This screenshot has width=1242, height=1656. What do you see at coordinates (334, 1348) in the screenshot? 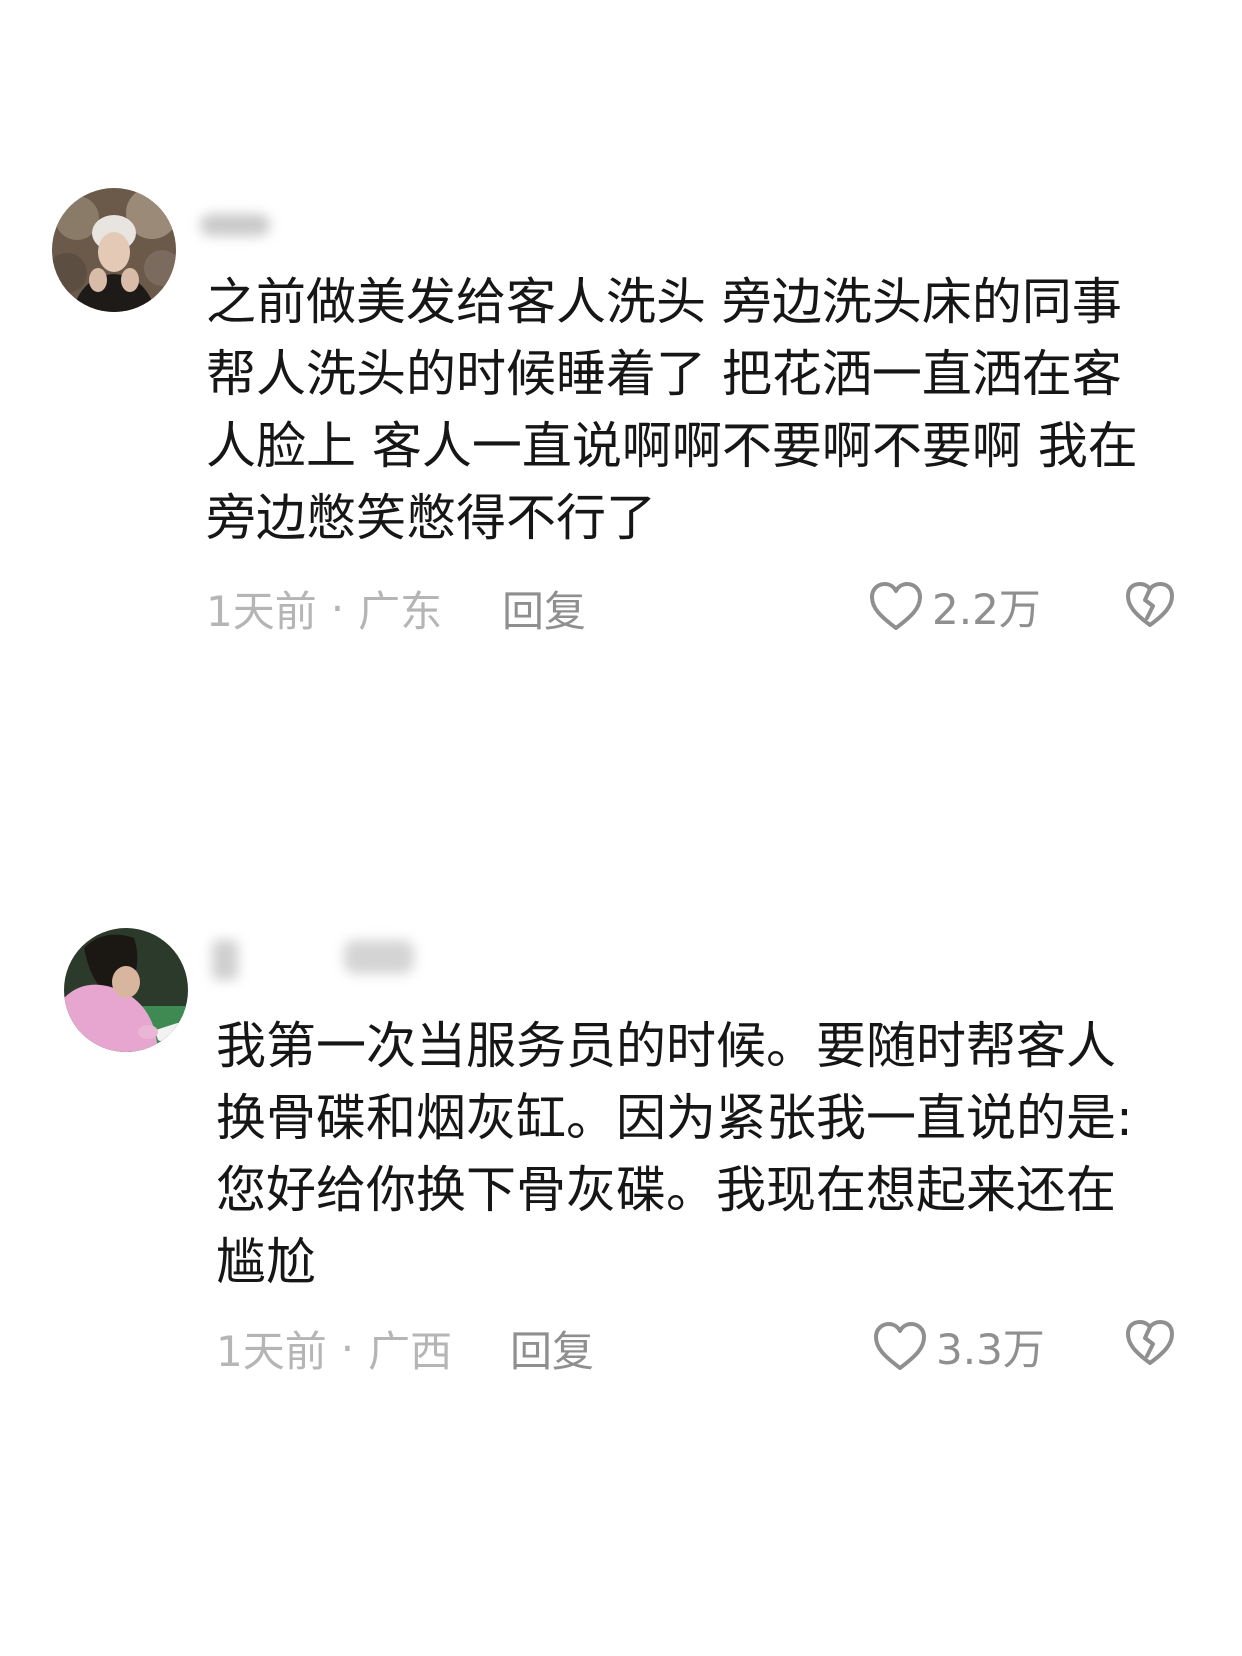
I see `comment-meta: 1天前 · 广西` at bounding box center [334, 1348].